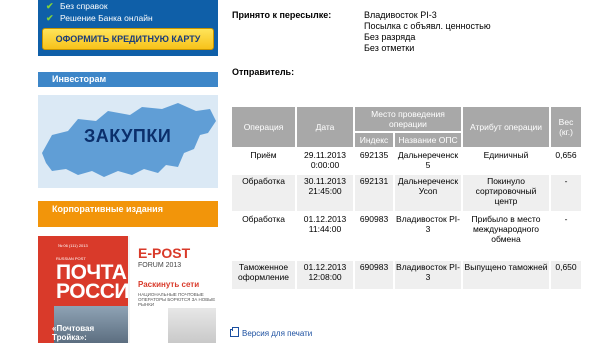  I want to click on accepted-value: Владивосток PI-3, so click(400, 15).